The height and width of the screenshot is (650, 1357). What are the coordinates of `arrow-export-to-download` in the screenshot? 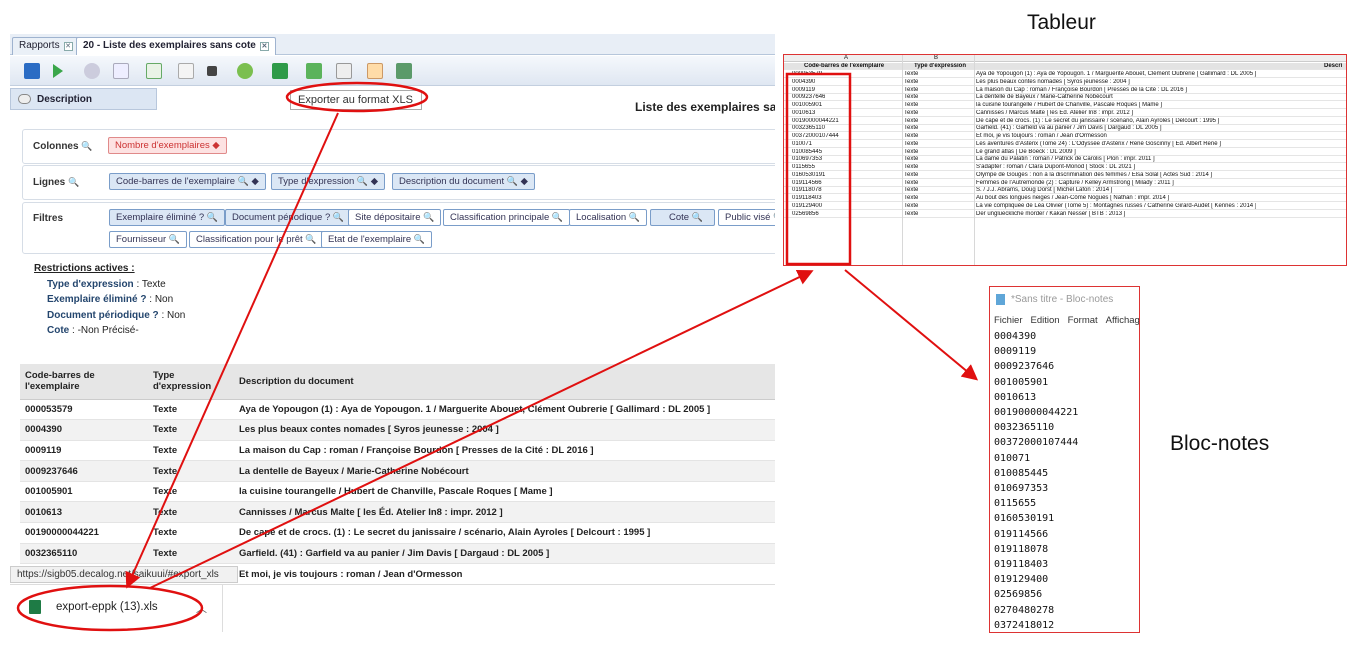 It's located at (232, 350).